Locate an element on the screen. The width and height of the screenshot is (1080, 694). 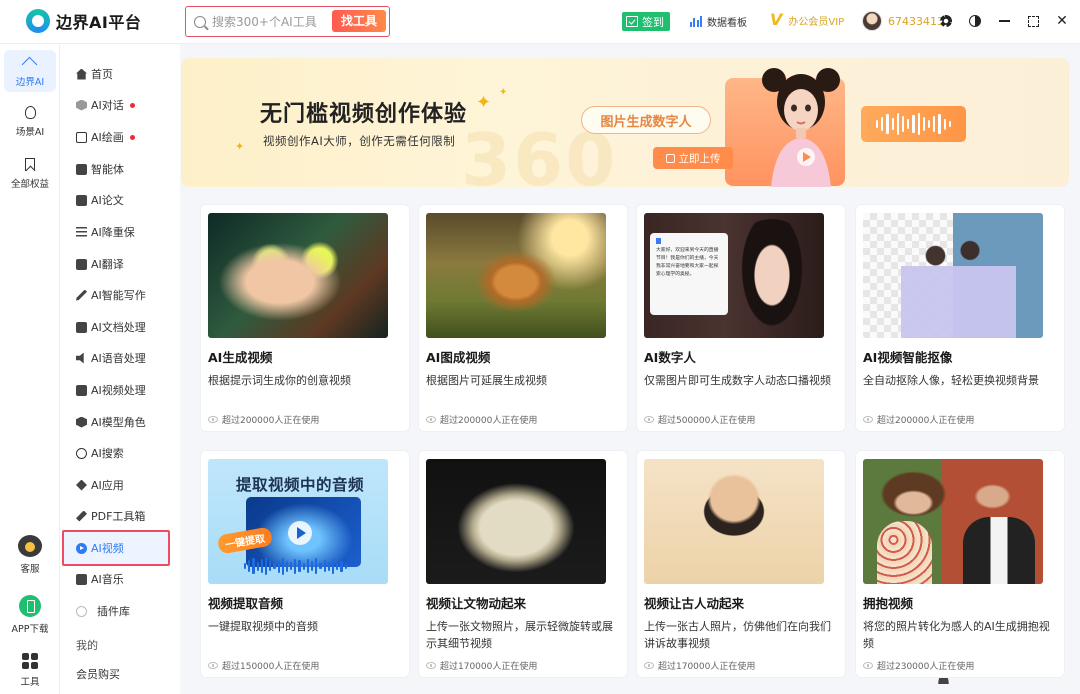
rail-item-all-benefits: 全部权益 is located at coordinates (30, 176).